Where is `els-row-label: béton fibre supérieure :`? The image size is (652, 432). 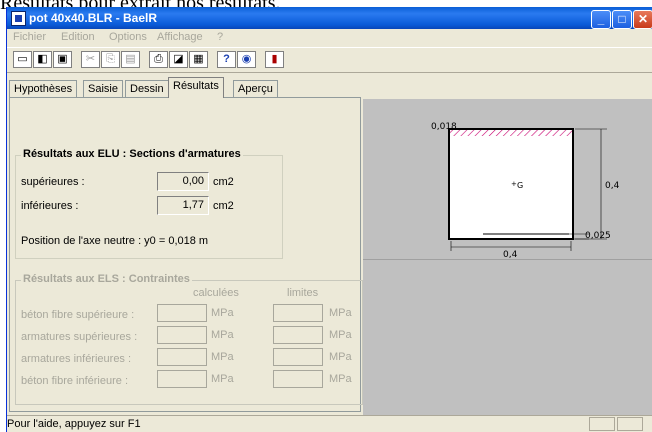
els-row-label: béton fibre supérieure : is located at coordinates (78, 315).